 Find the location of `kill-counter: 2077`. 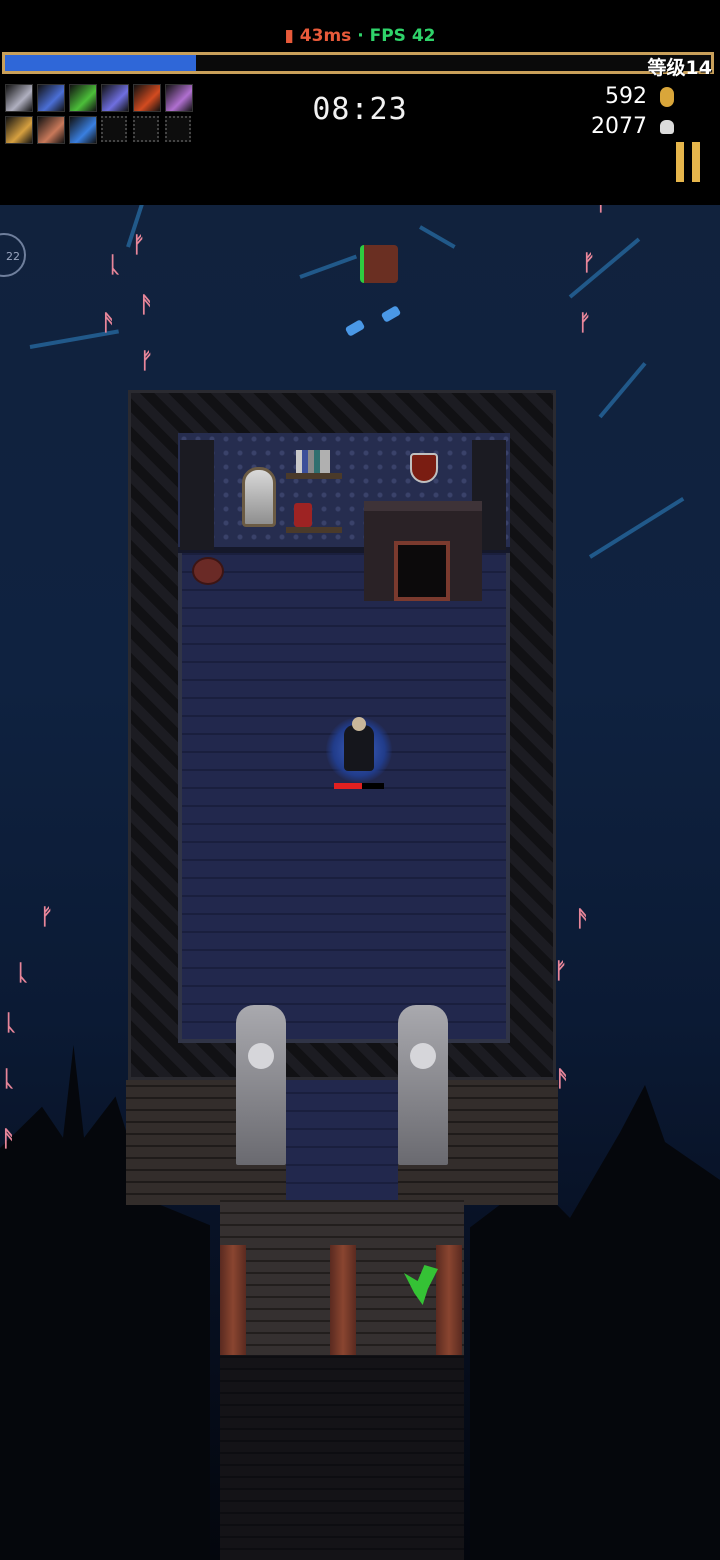

kill-counter: 2077 is located at coordinates (632, 126).